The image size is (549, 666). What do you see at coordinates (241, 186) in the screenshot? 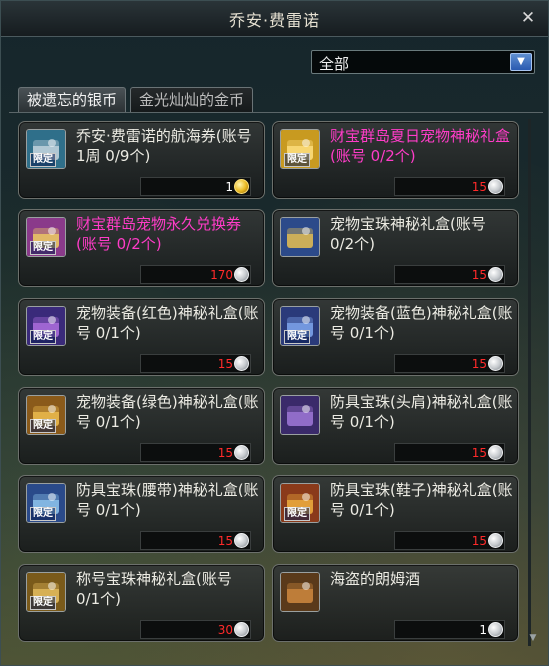
I see `gold-coin-icon` at bounding box center [241, 186].